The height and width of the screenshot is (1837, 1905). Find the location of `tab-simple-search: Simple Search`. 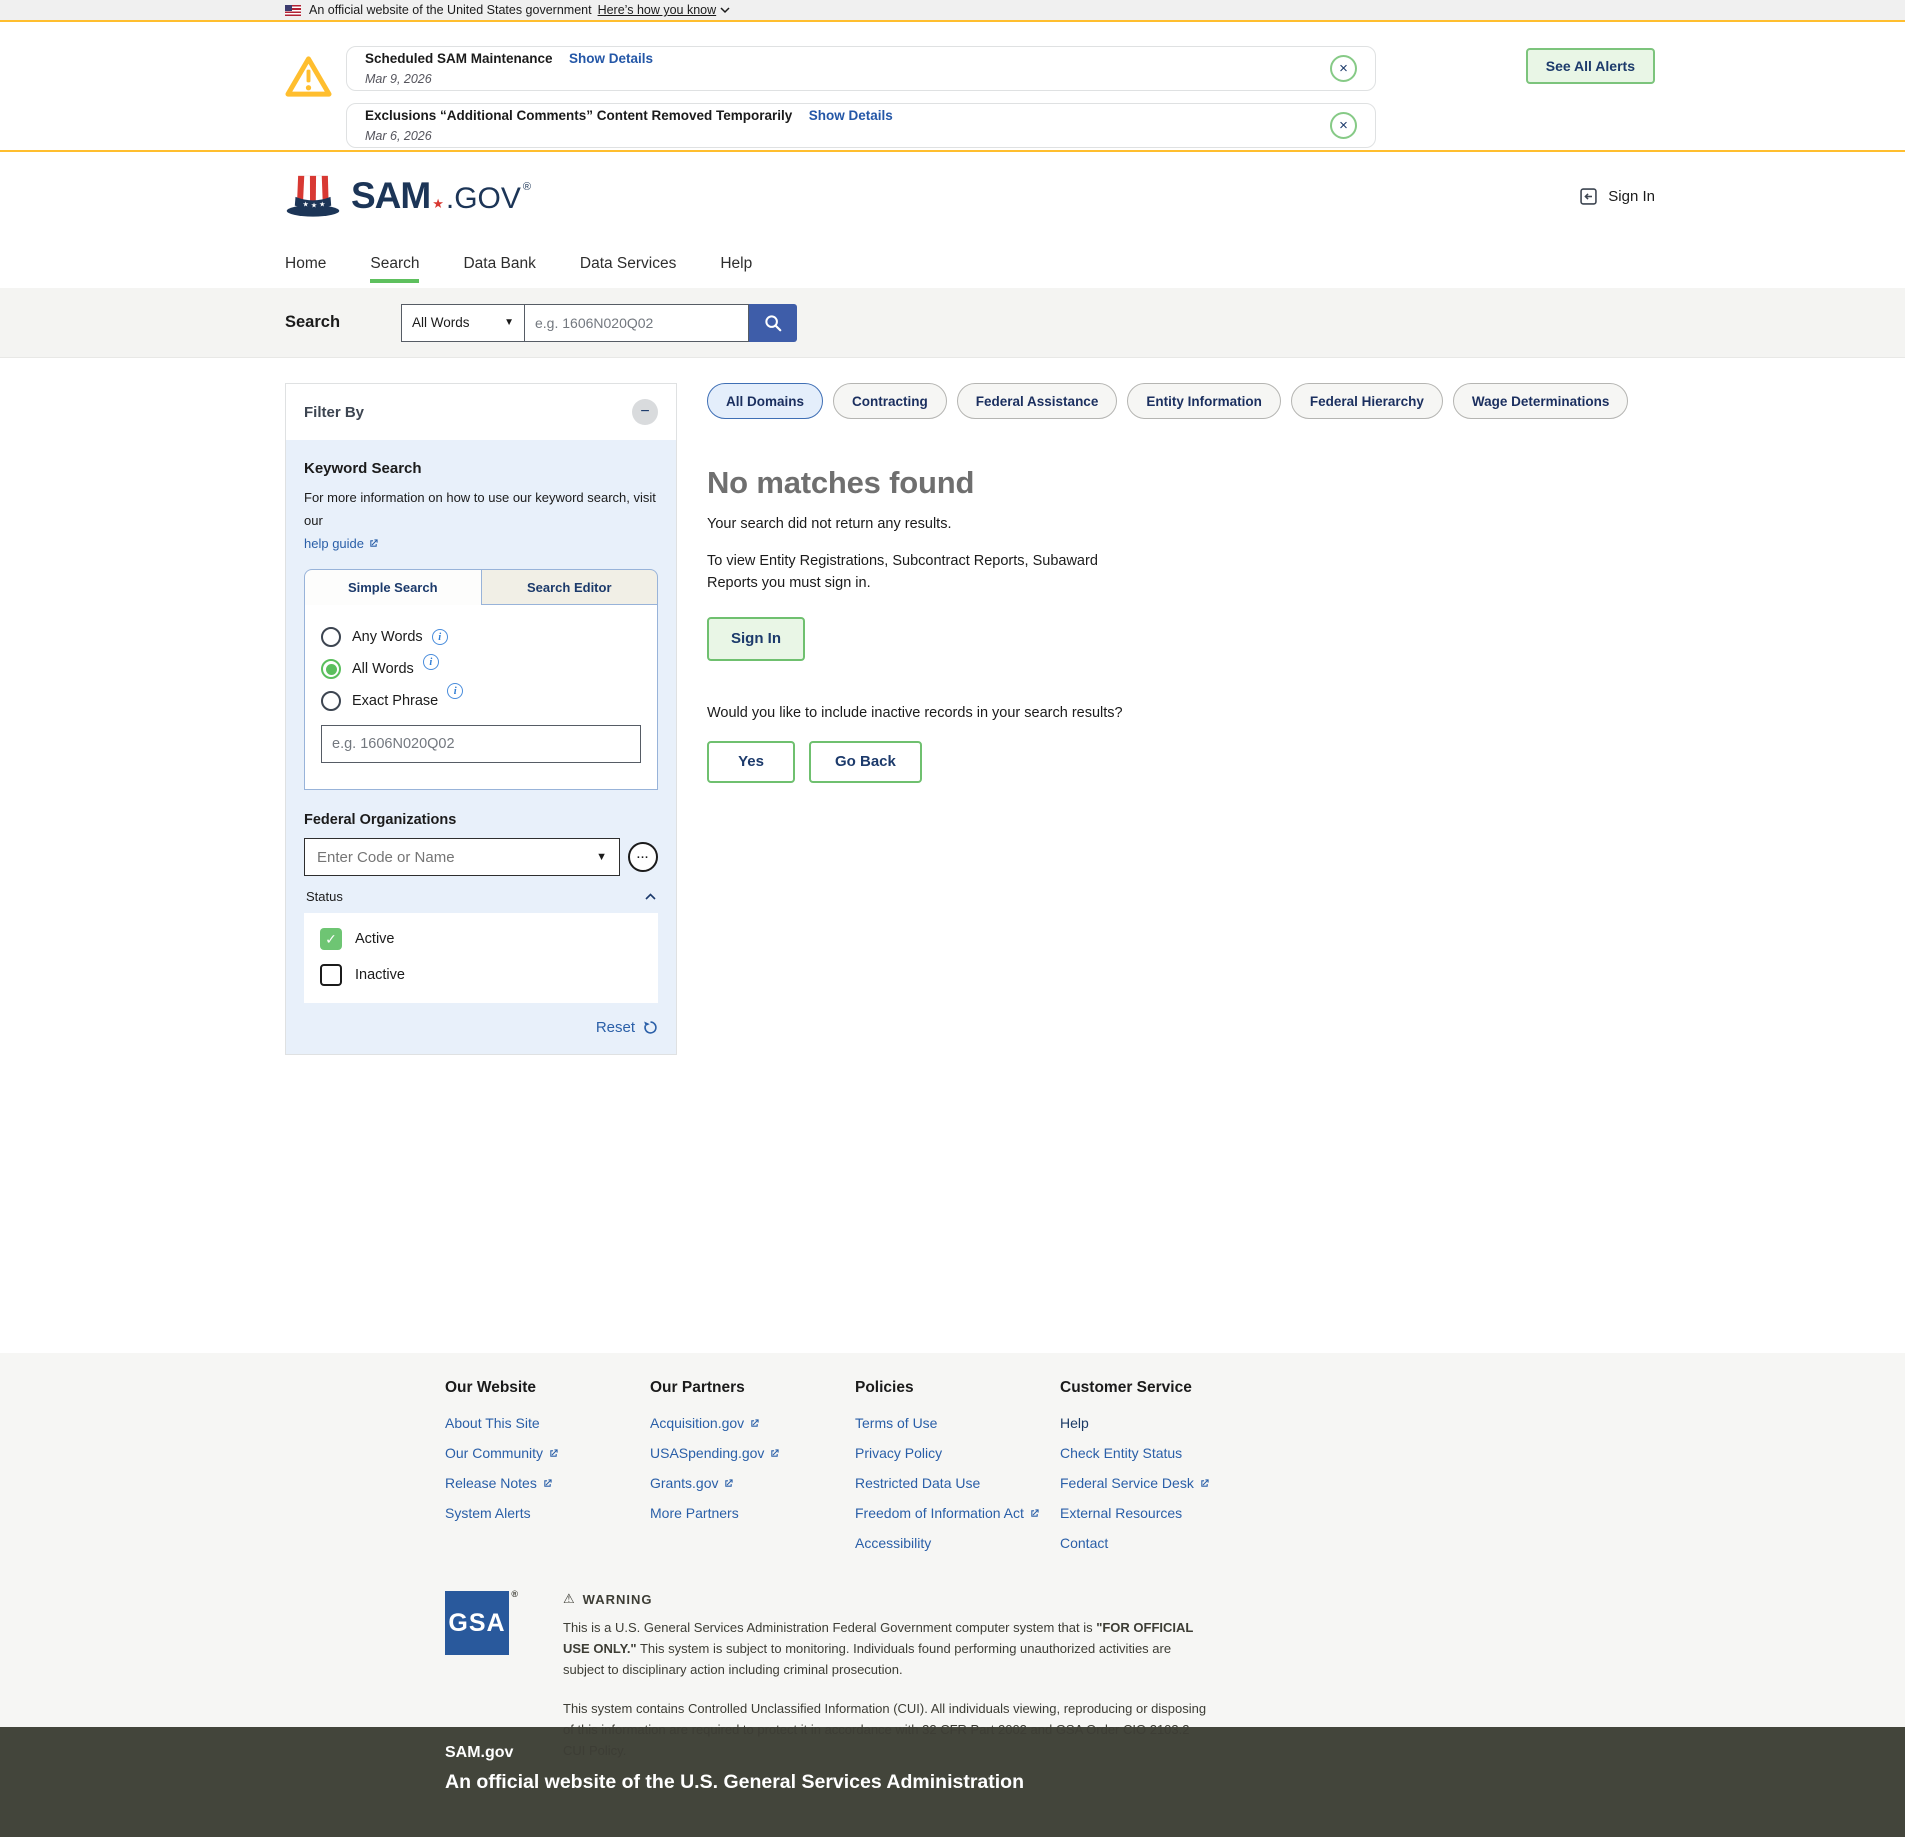

tab-simple-search: Simple Search is located at coordinates (393, 587).